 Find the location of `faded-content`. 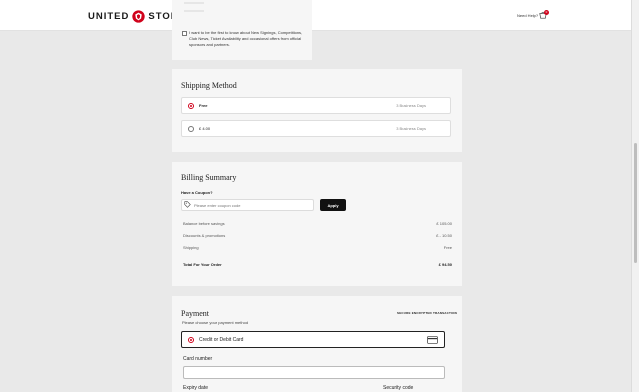

faded-content is located at coordinates (214, 12).